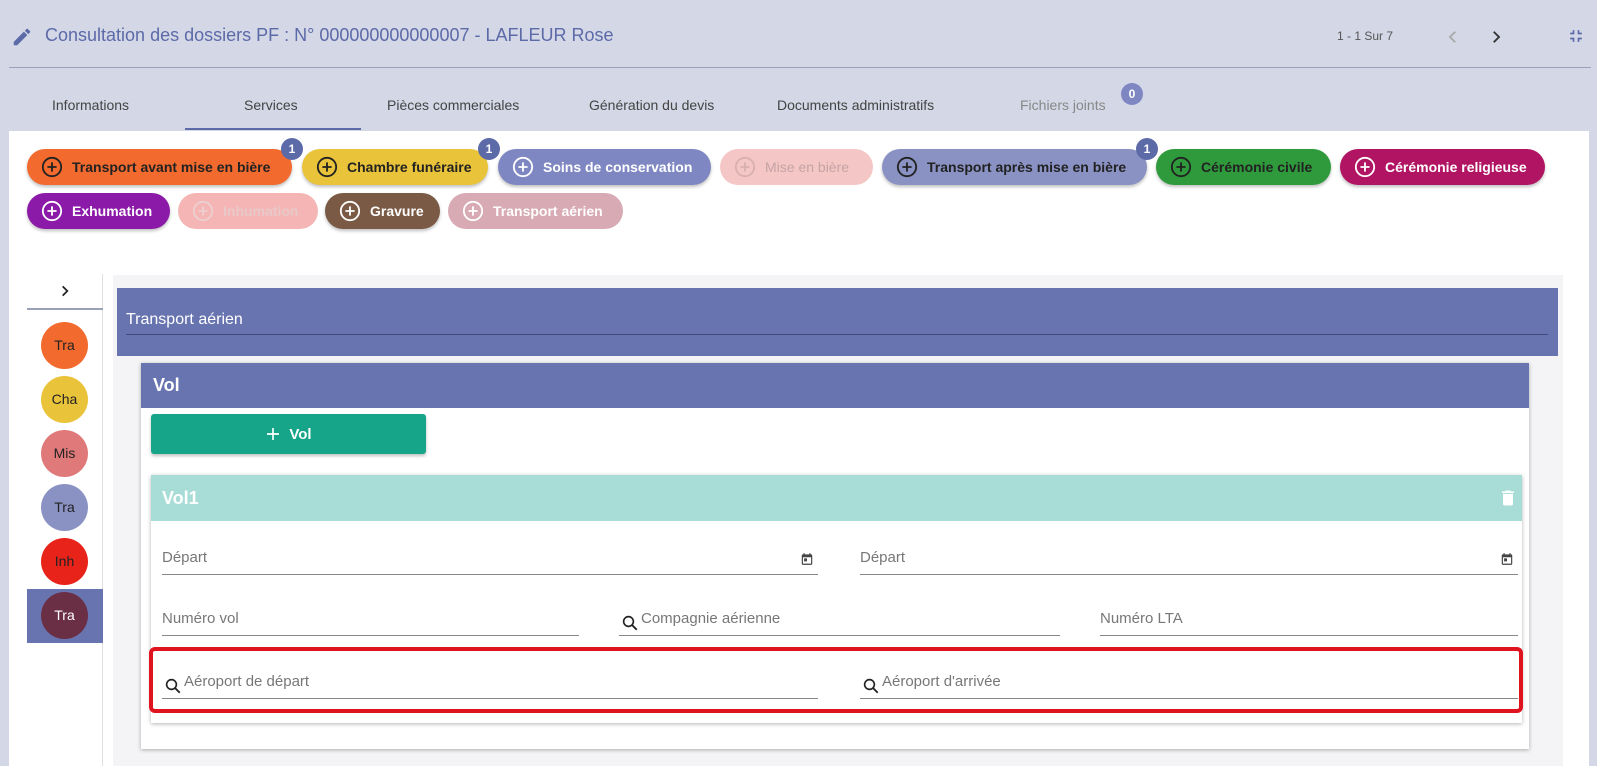 The width and height of the screenshot is (1597, 766). I want to click on service-chip-inhumation: Inhumation, so click(248, 211).